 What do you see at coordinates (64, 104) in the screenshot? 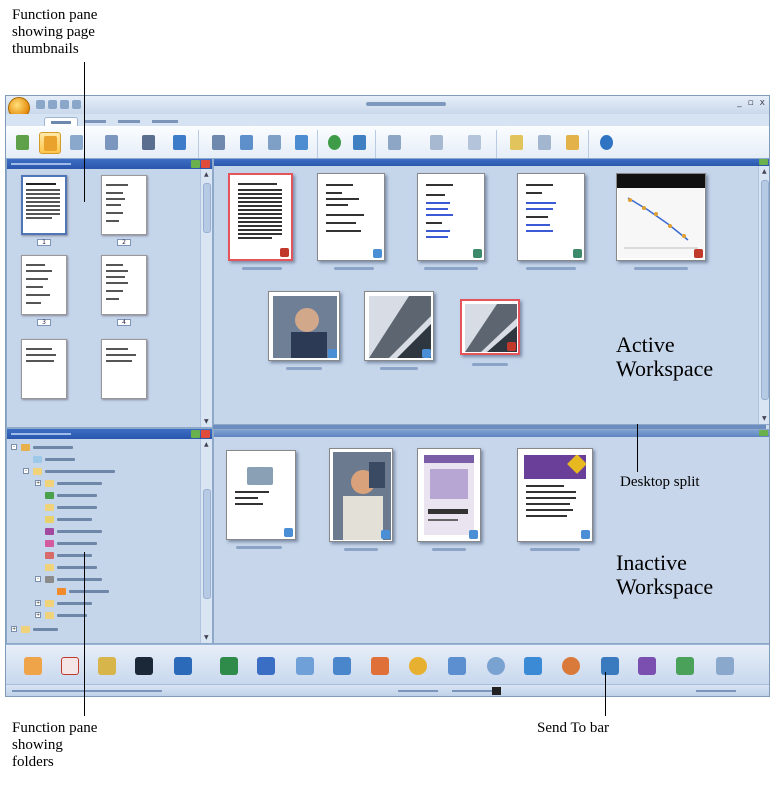
I see `print-icon` at bounding box center [64, 104].